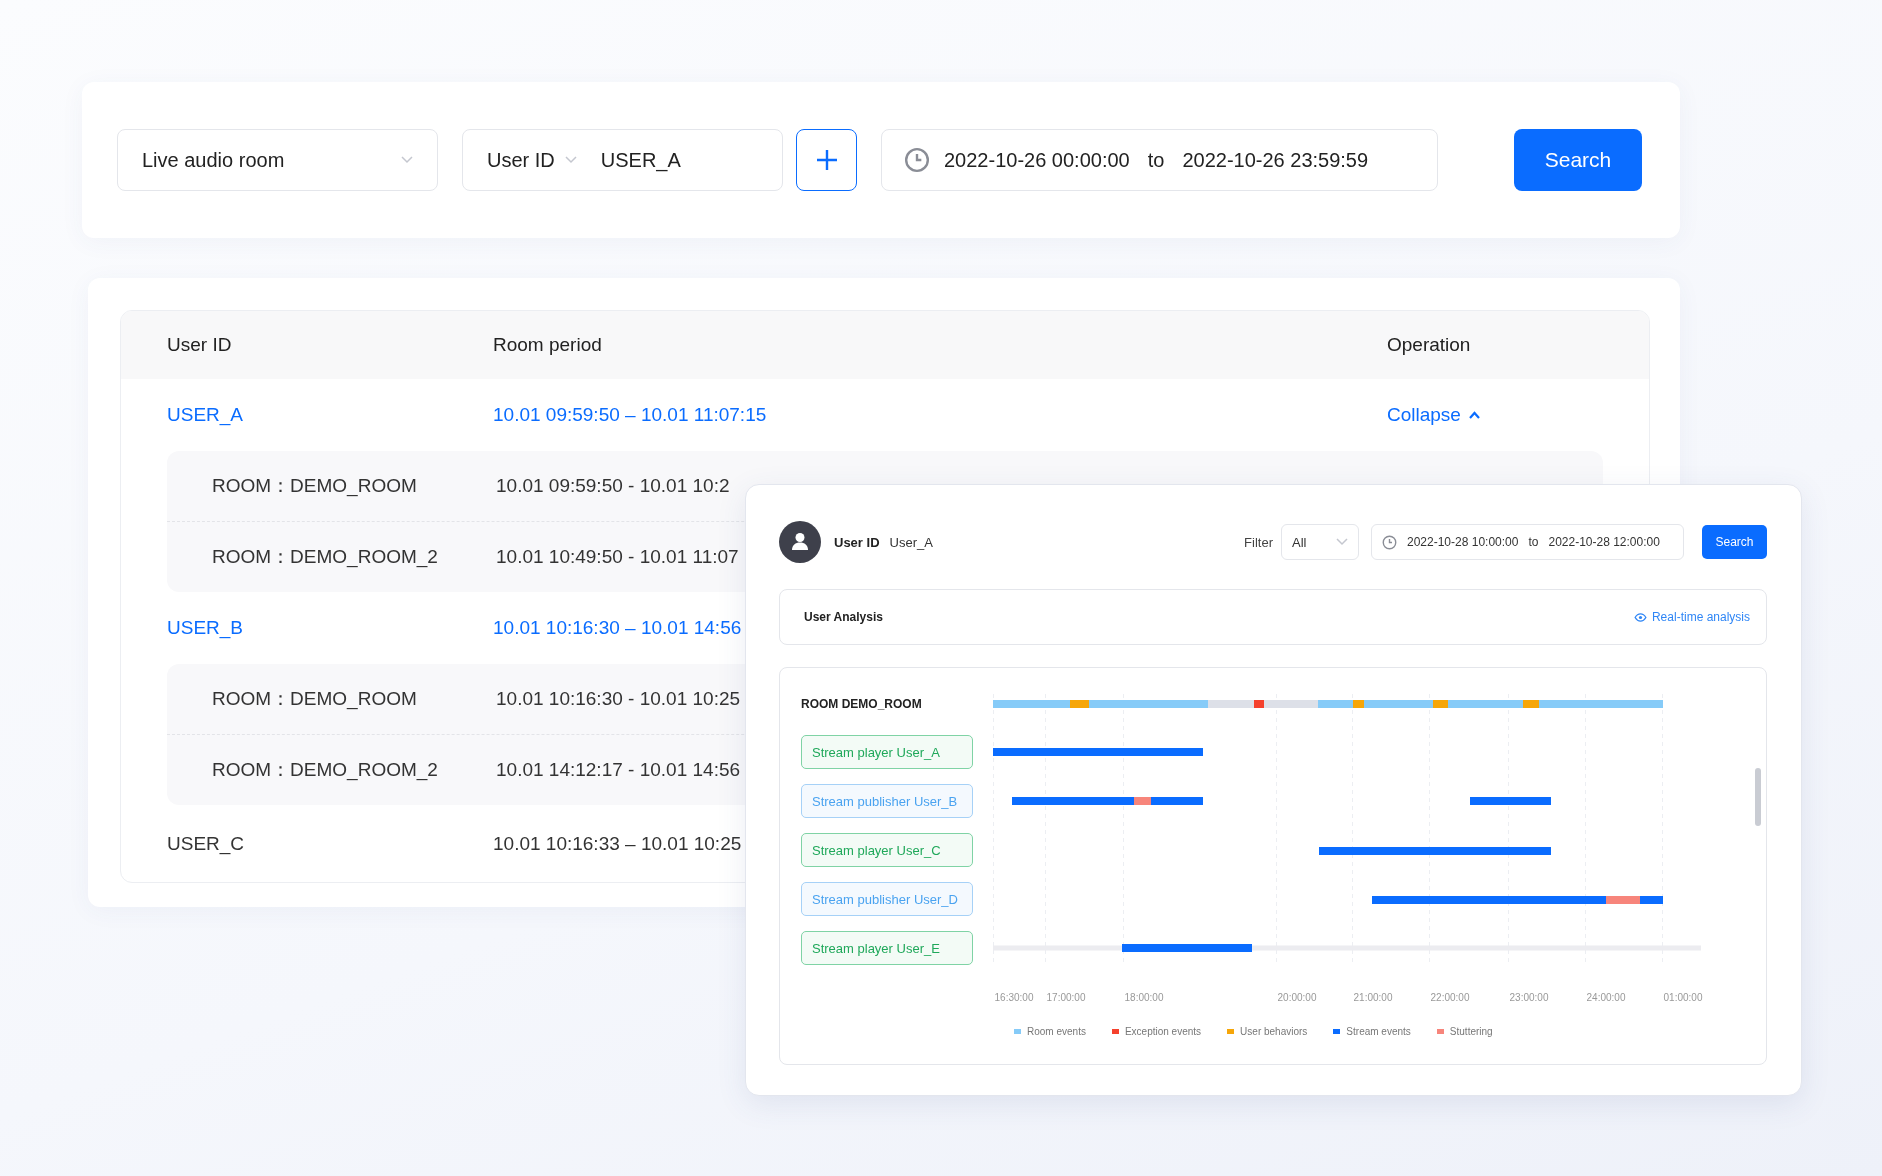 The width and height of the screenshot is (1882, 1176). Describe the element at coordinates (618, 699) in the screenshot. I see `table-cell: 10.01 10:16:30 - 10.01 10:25` at that location.